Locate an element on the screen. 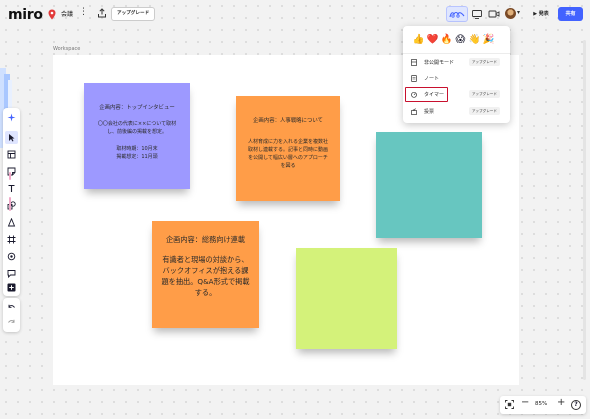 The height and width of the screenshot is (419, 590). redo-button is located at coordinates (11, 322).